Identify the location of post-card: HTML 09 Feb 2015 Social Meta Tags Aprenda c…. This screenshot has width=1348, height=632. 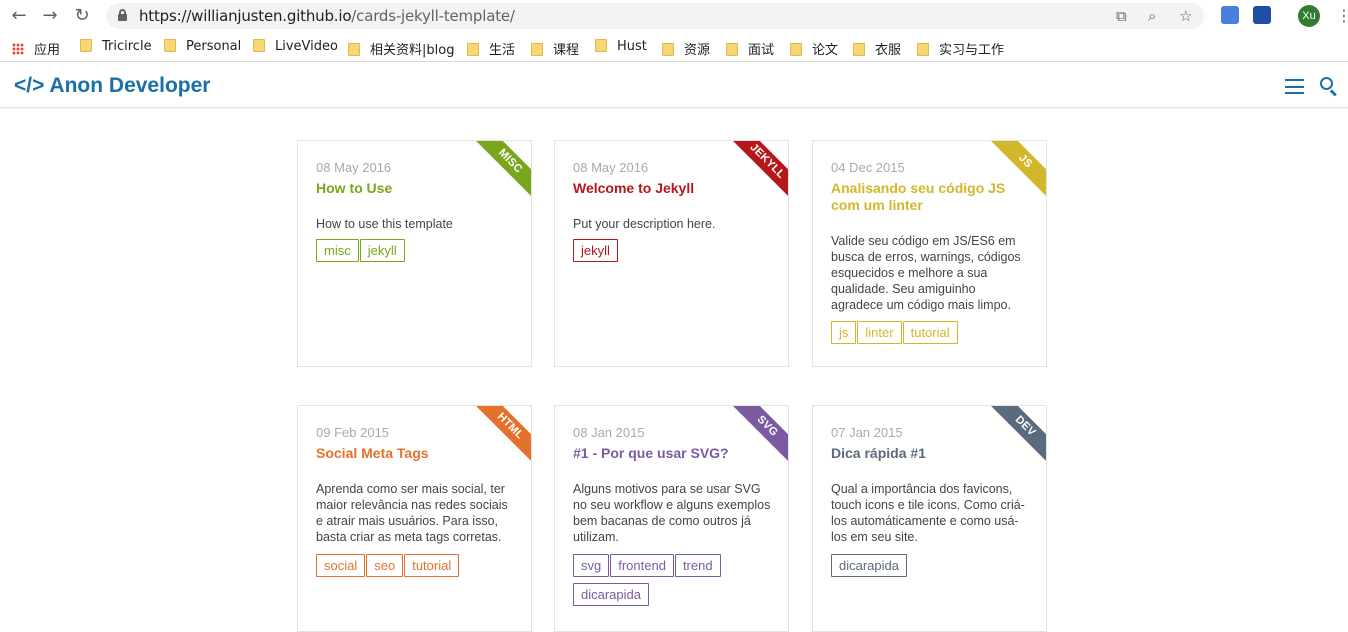
(414, 518).